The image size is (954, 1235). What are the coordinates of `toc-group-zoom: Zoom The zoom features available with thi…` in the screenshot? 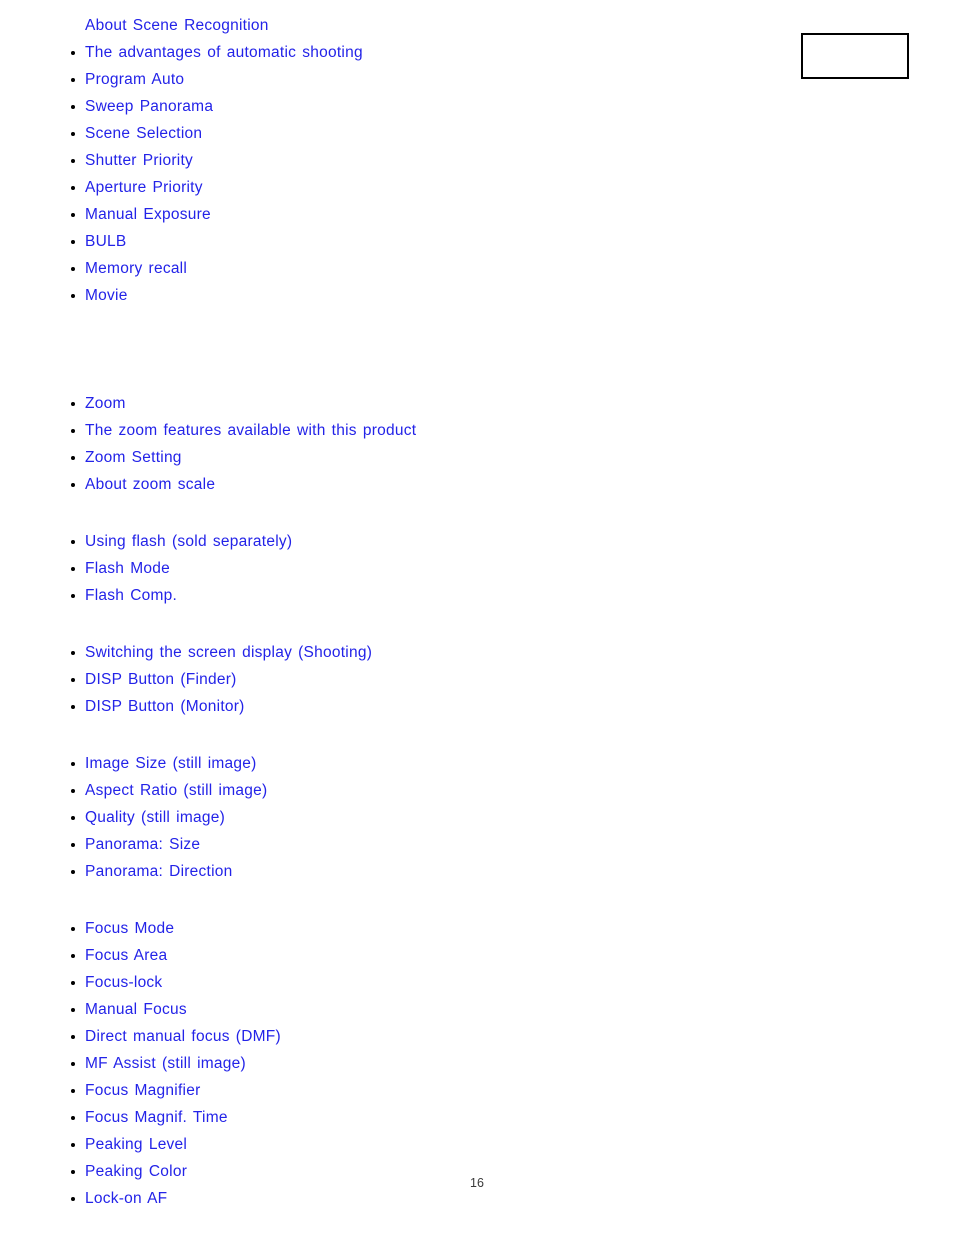 It's located at (208, 444).